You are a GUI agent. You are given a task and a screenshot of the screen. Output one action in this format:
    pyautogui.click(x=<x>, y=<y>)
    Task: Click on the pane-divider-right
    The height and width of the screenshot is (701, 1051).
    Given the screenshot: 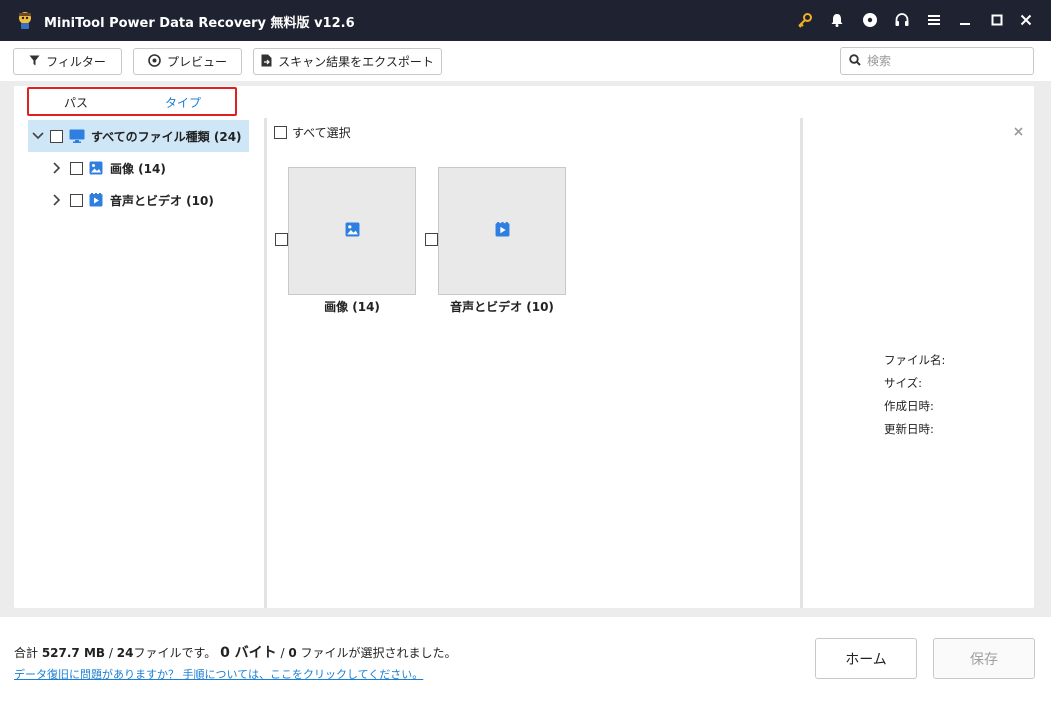 What is the action you would take?
    pyautogui.click(x=801, y=363)
    